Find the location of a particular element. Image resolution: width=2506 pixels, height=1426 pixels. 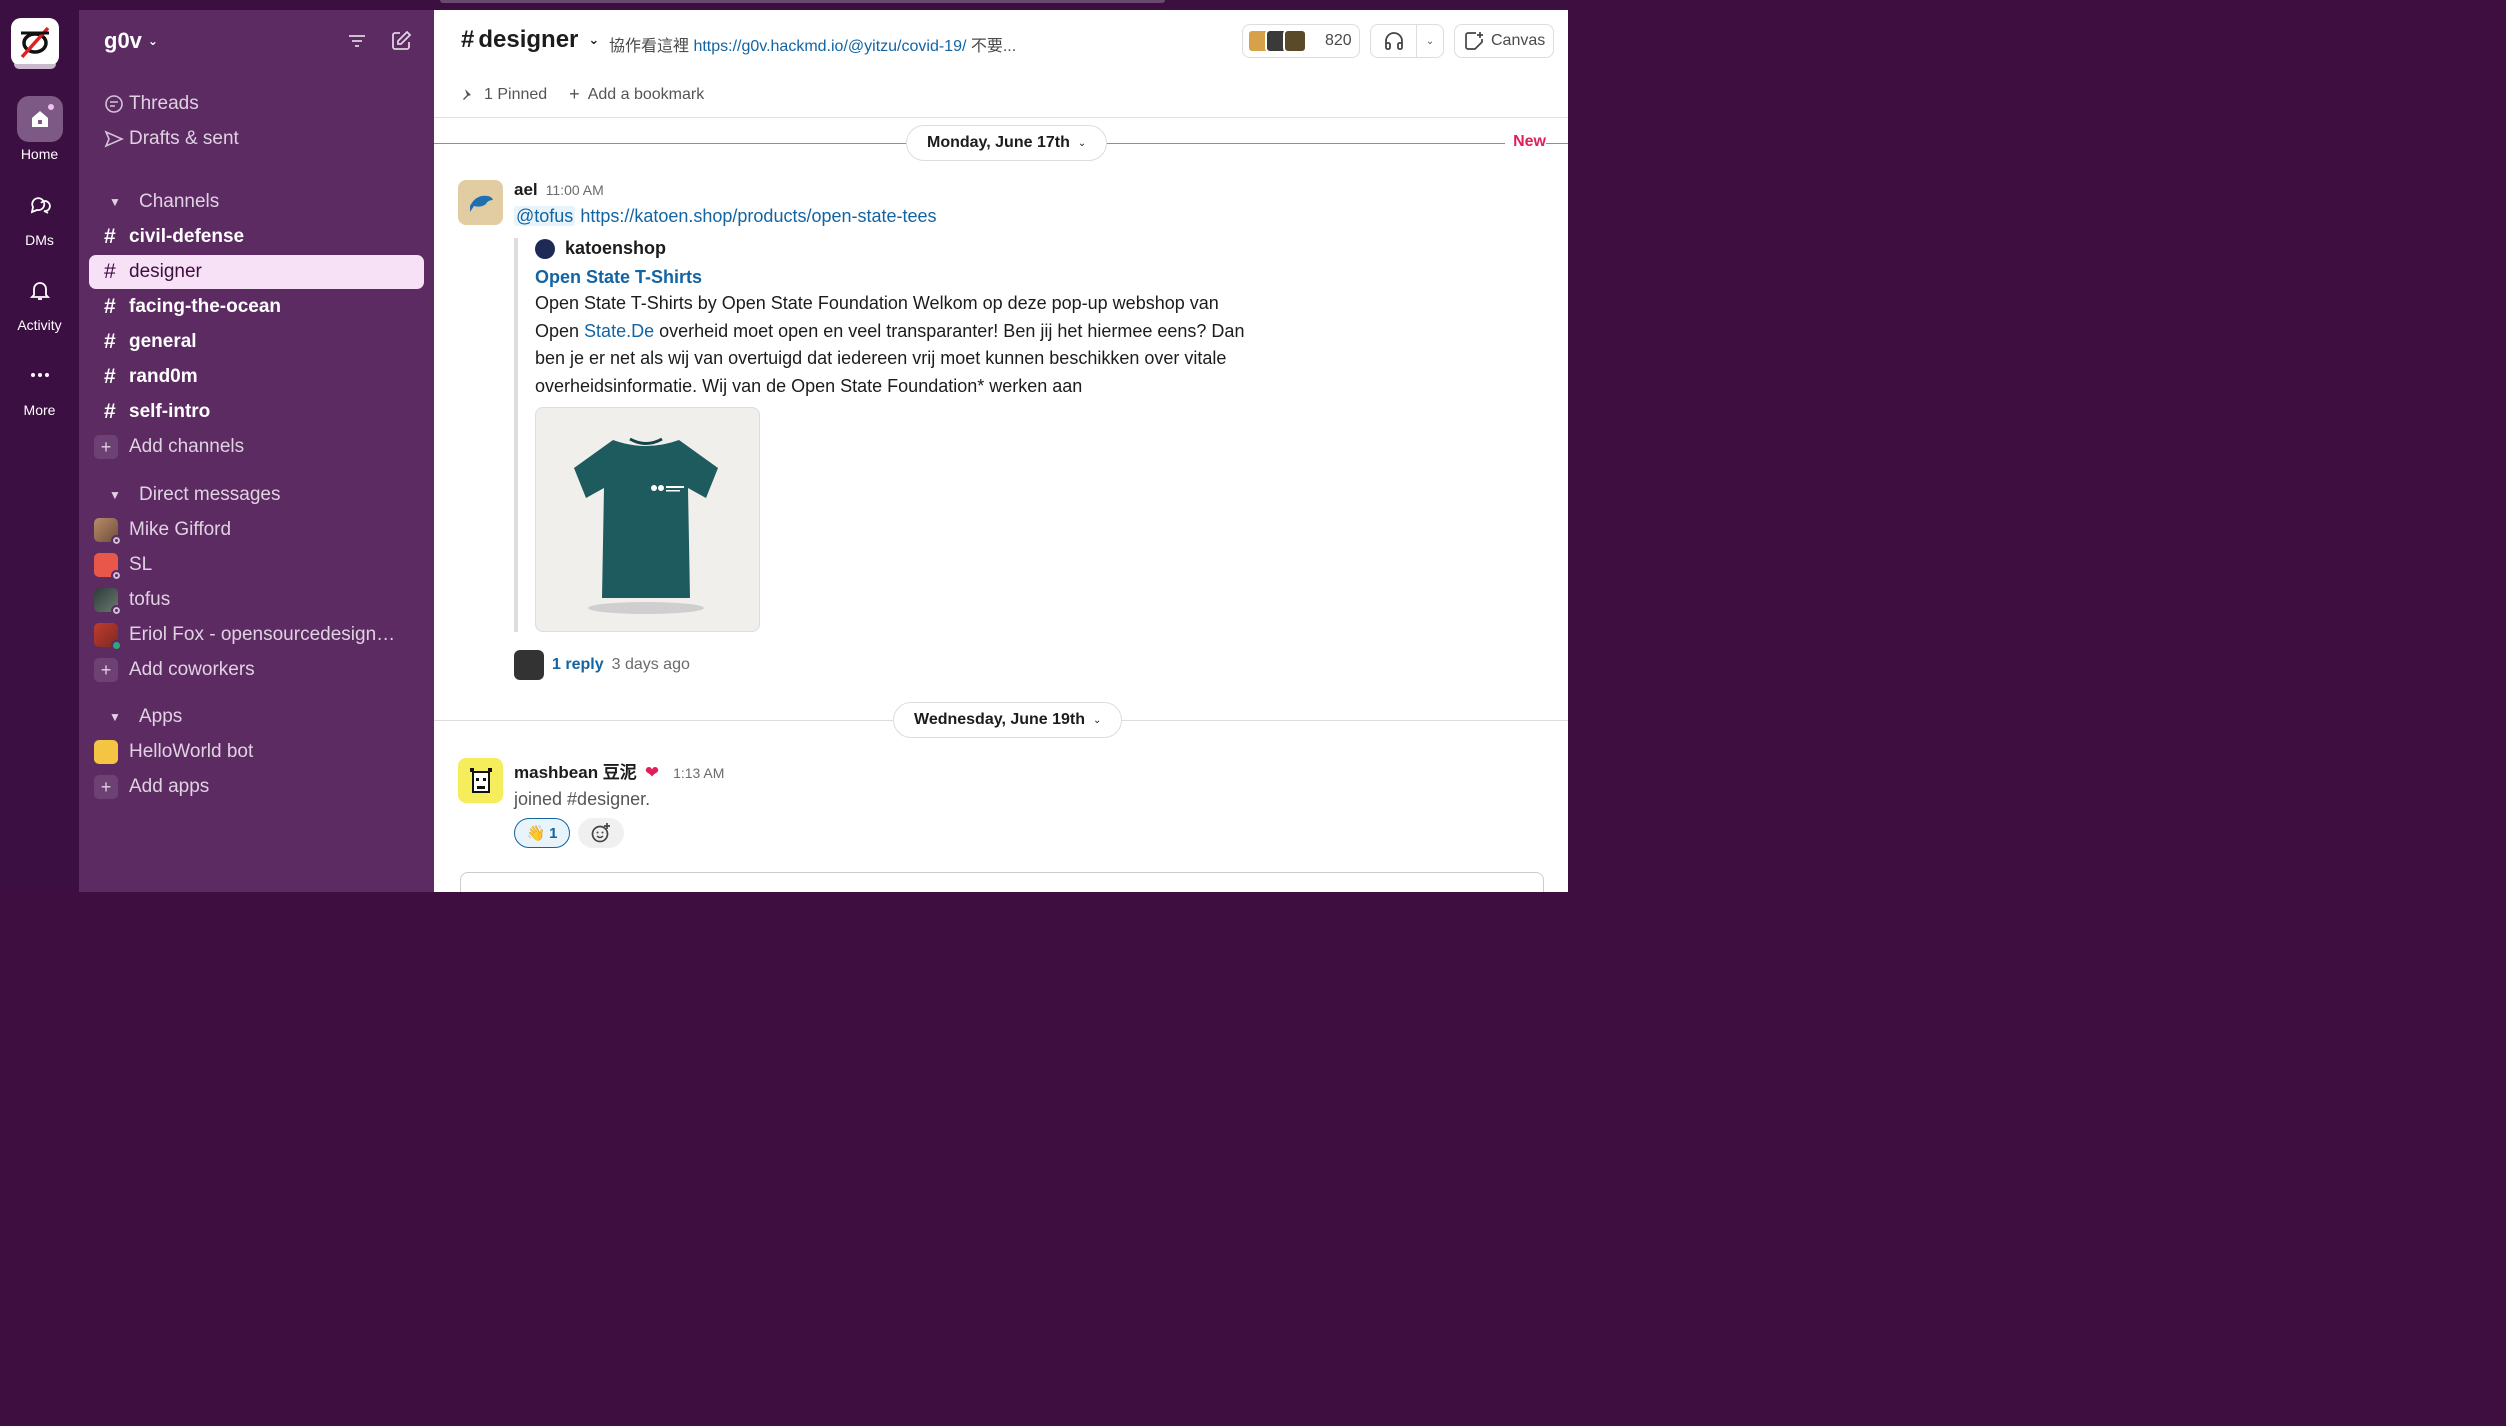

workspace-name-text: g0v is located at coordinates (123, 40).